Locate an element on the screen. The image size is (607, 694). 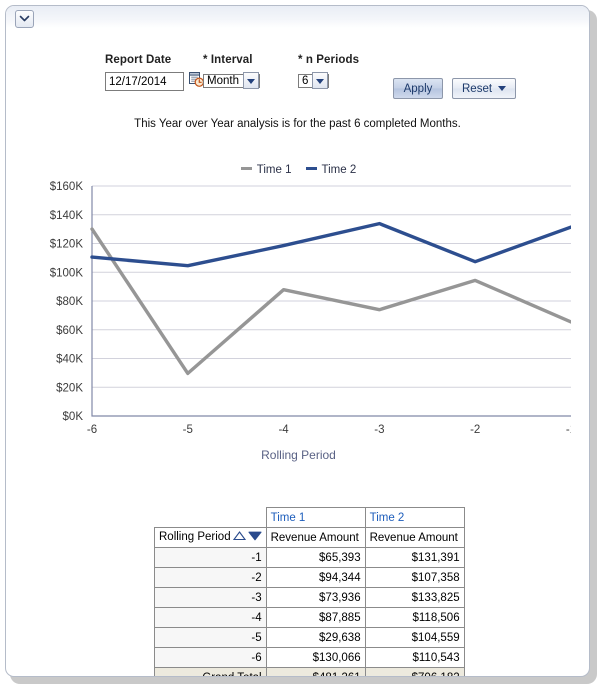
y-axis-tick-labels: $0K $20K $40K $60K $80K $100K $120K $140K $160K is located at coordinates (67, 302).